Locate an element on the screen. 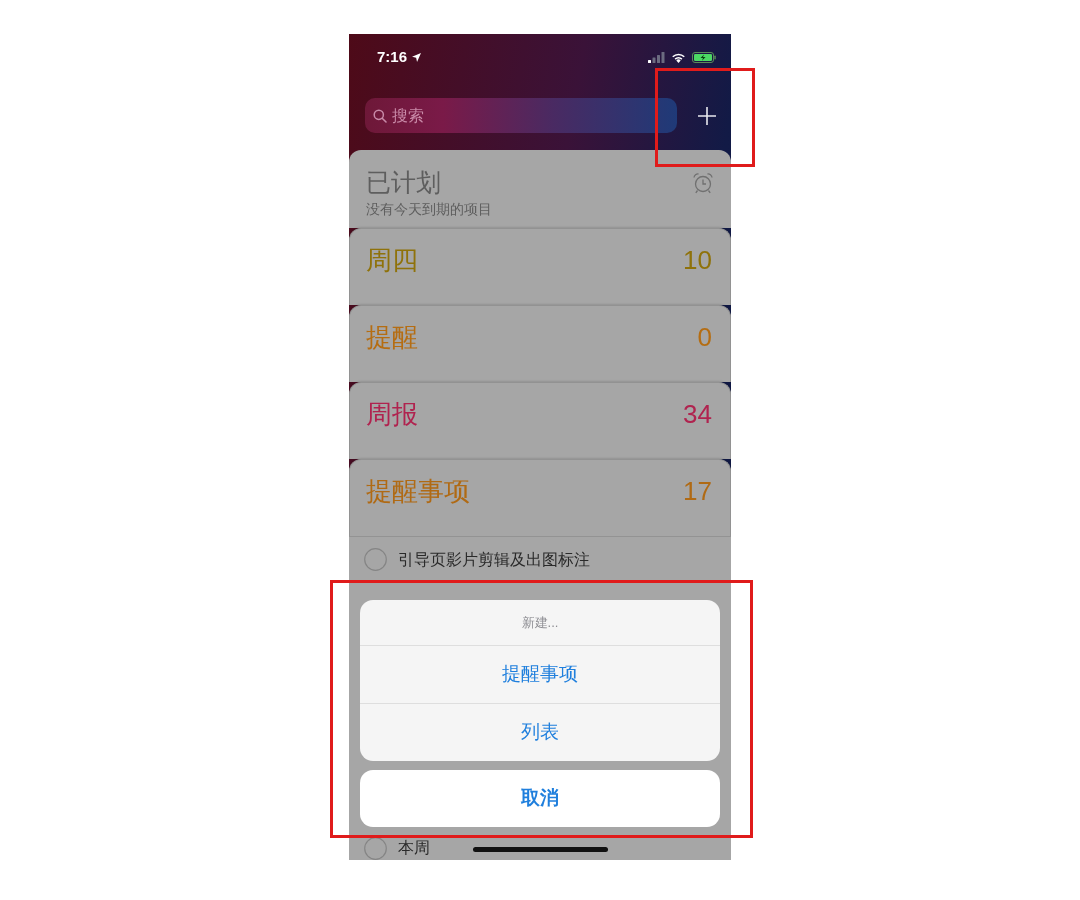 The image size is (1080, 900). action-button: 列表 is located at coordinates (540, 732).